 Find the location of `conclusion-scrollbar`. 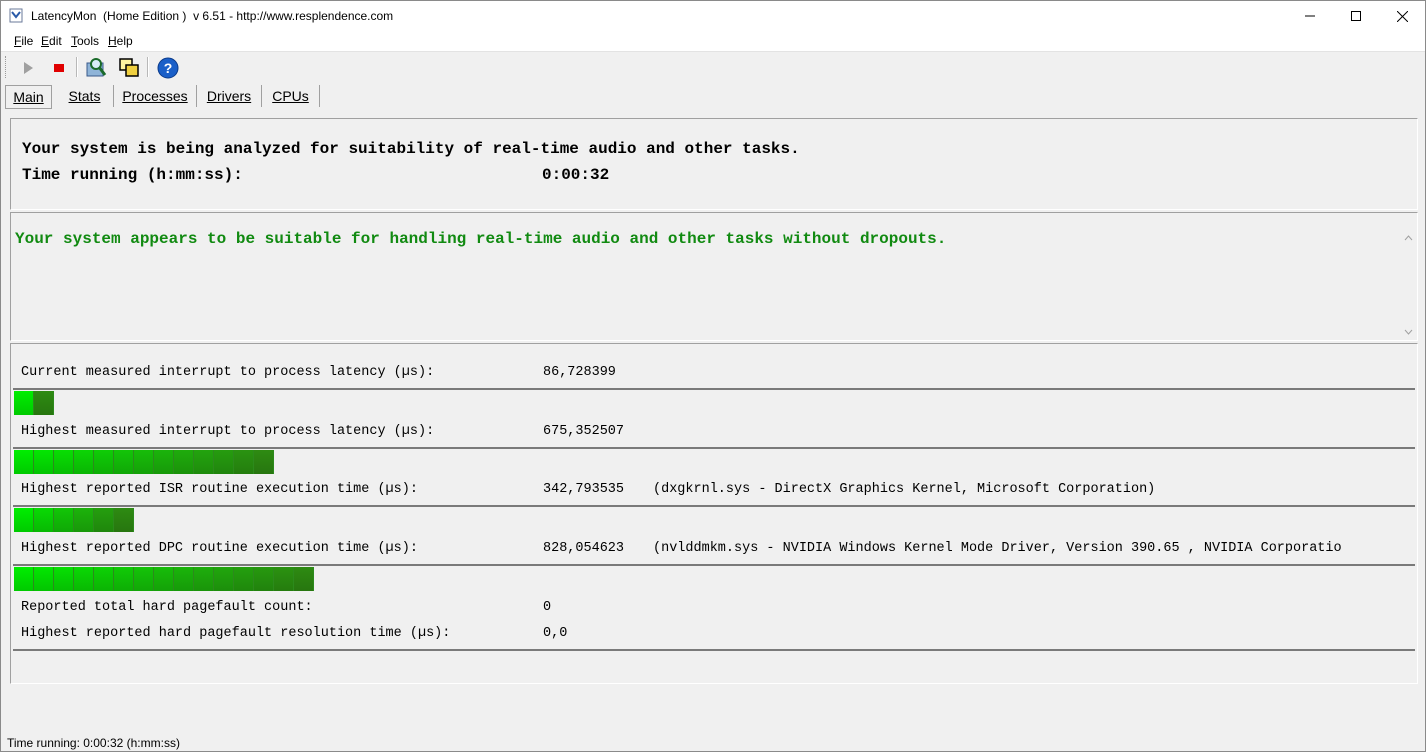

conclusion-scrollbar is located at coordinates (1408, 284).